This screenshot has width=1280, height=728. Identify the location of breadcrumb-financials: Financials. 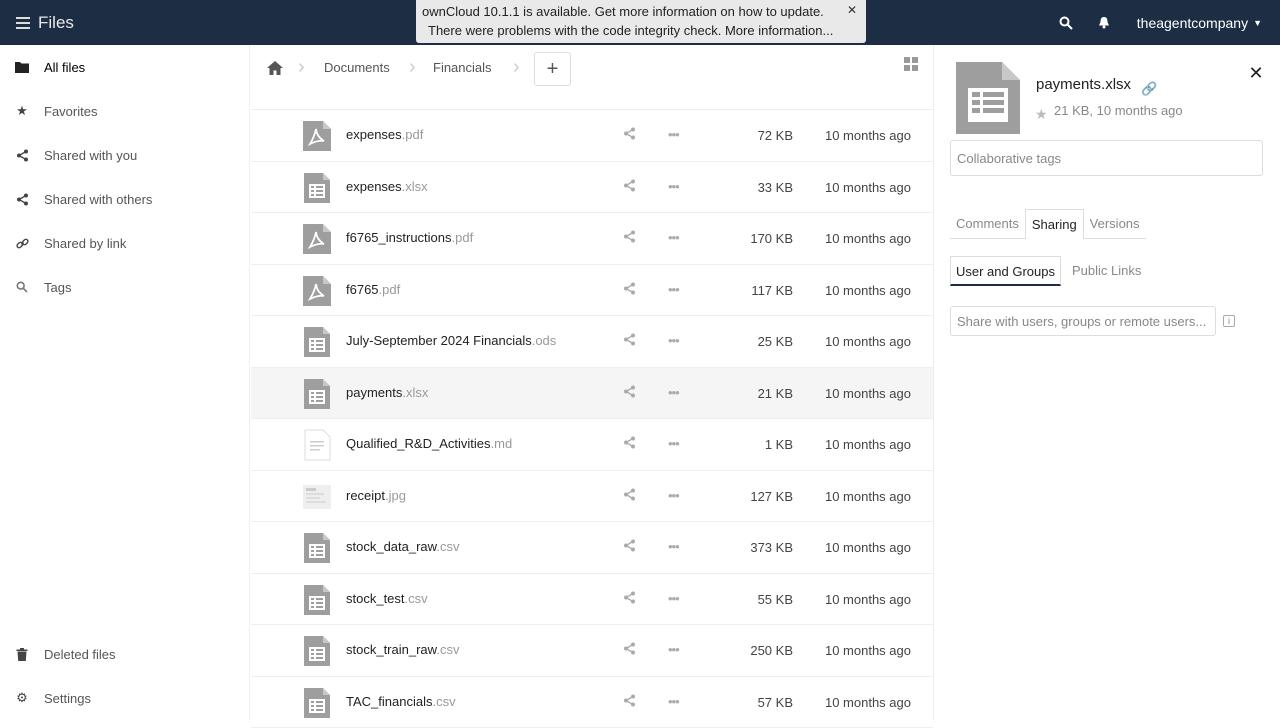
(462, 67).